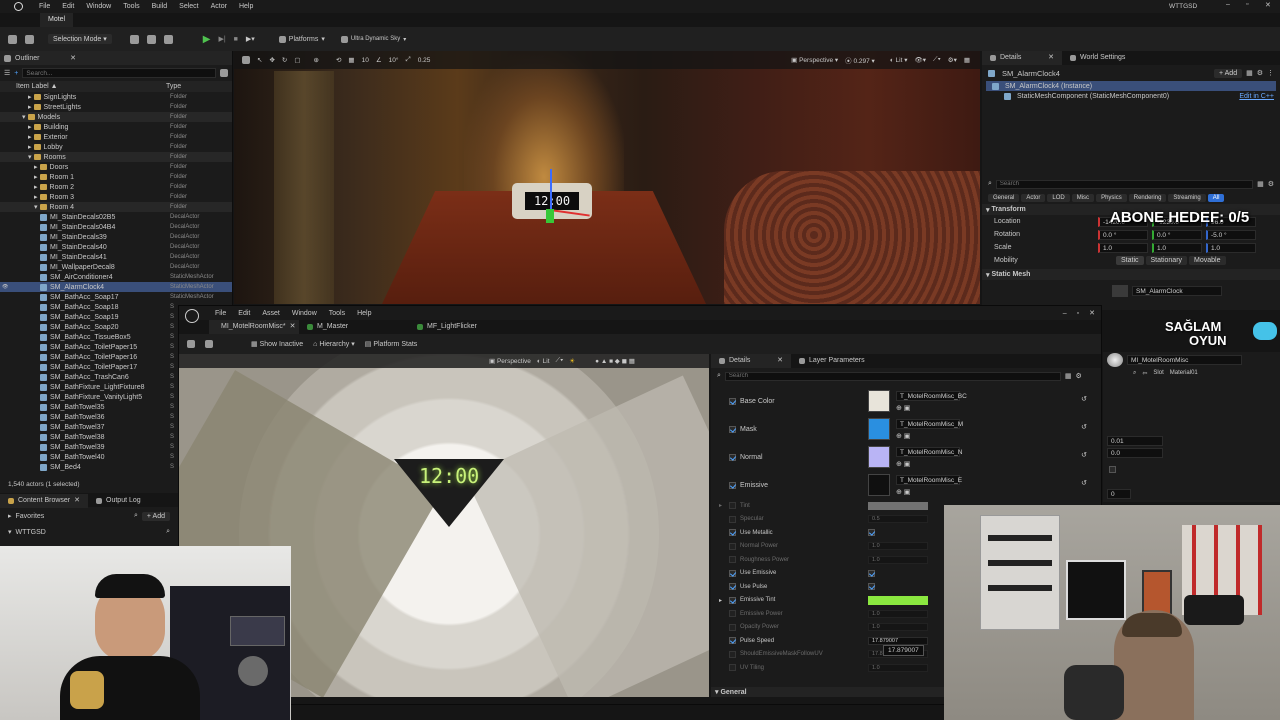 This screenshot has width=1280, height=720. I want to click on outliner-row: 👁 SM_AlarmClock4 StaticMeshActor, so click(116, 287).